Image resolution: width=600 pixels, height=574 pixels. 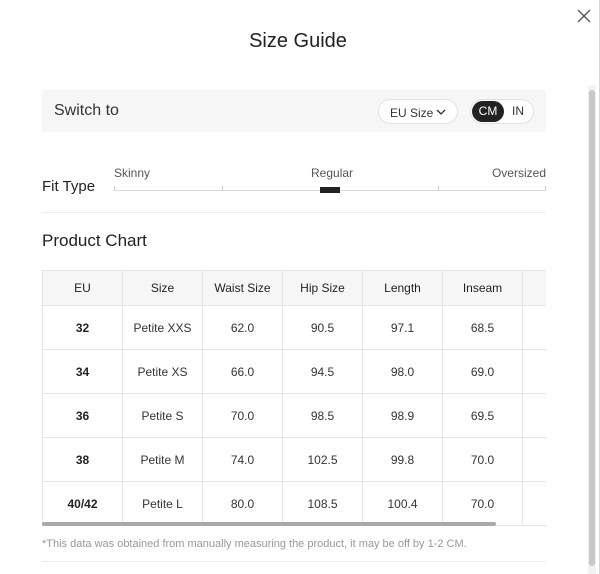 I want to click on cell-eu: 34, so click(x=82, y=371).